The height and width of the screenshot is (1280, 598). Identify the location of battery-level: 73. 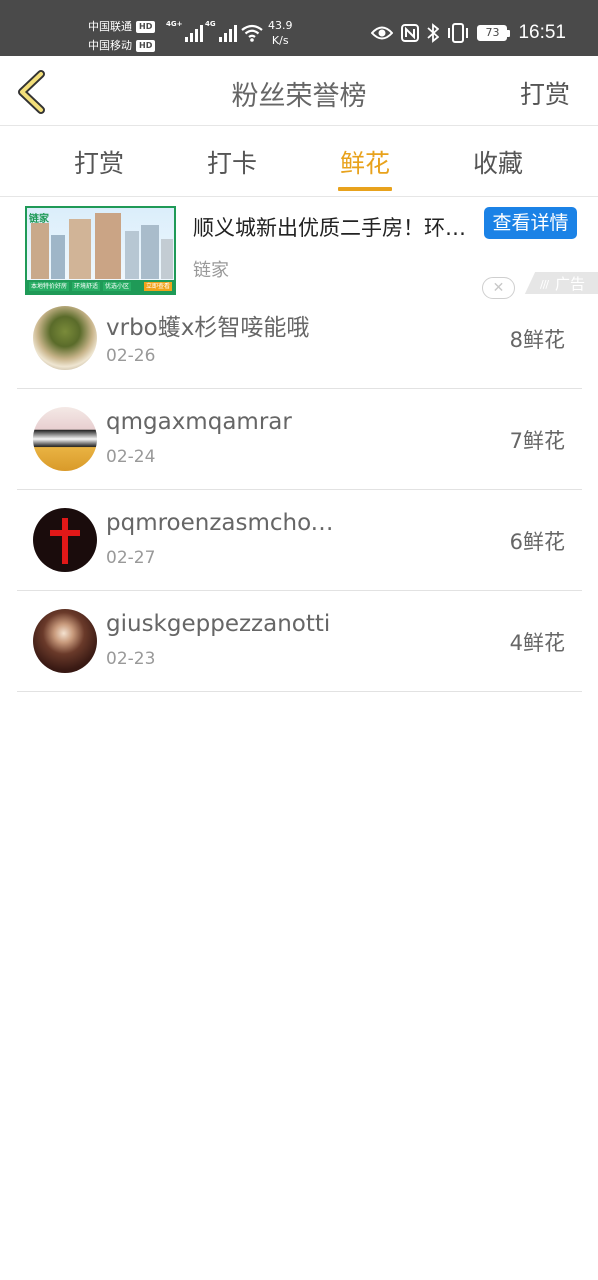
(492, 33).